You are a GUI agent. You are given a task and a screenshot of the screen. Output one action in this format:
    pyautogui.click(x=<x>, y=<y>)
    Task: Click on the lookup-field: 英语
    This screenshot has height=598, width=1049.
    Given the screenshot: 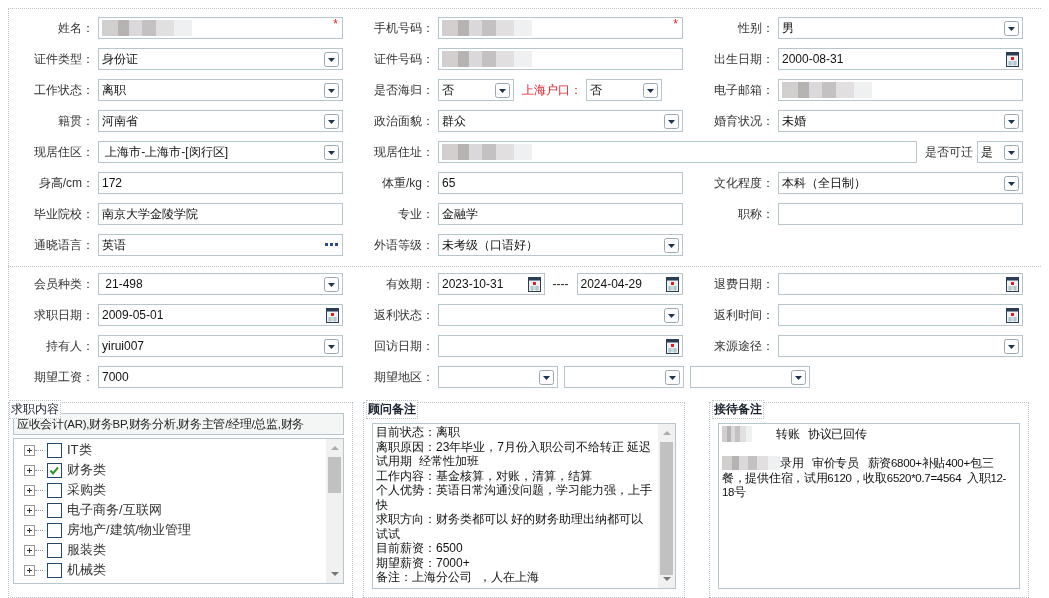 What is the action you would take?
    pyautogui.click(x=220, y=245)
    